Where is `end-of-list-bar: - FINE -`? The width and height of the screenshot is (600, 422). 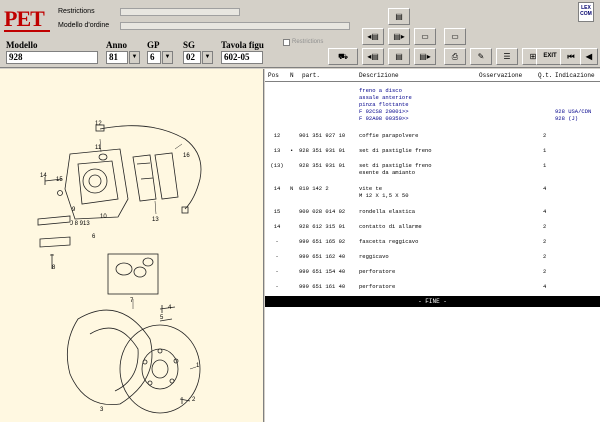
end-of-list-bar: - FINE - is located at coordinates (432, 301).